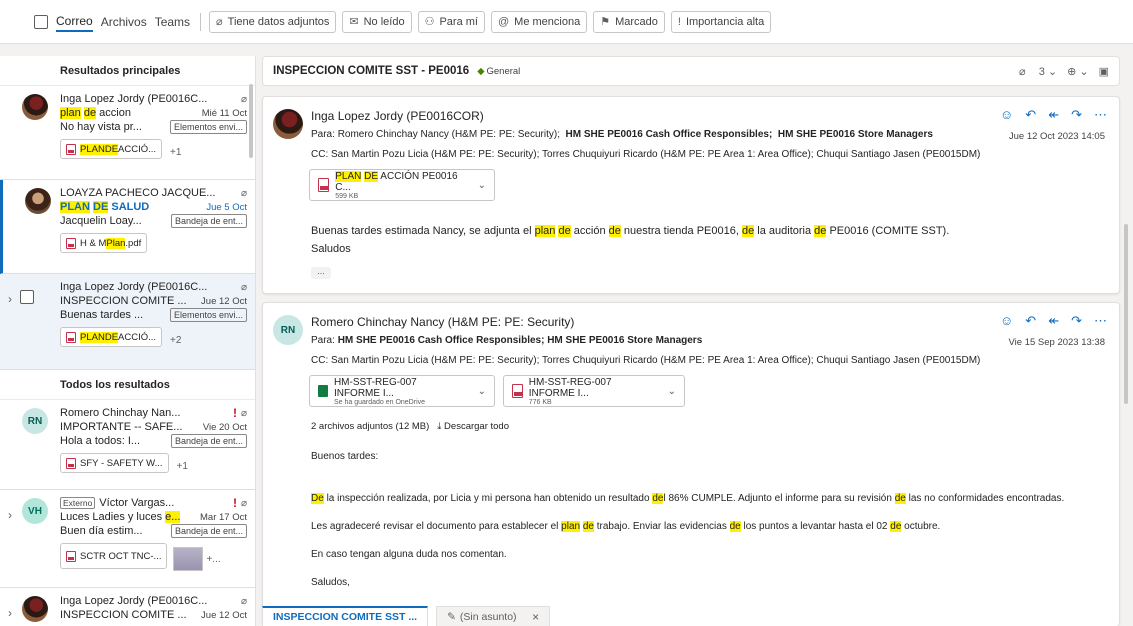  I want to click on filter-flagged-button: ⚑ Marcado, so click(629, 21).